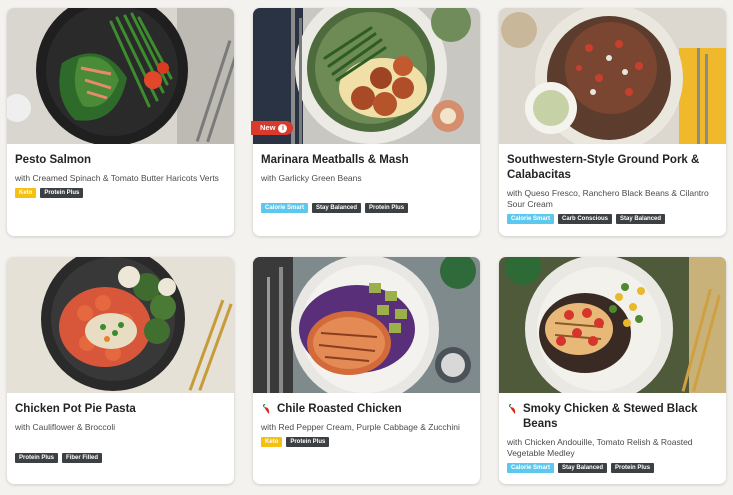  I want to click on tag-list: Protein Plus Fiber Filled, so click(120, 458).